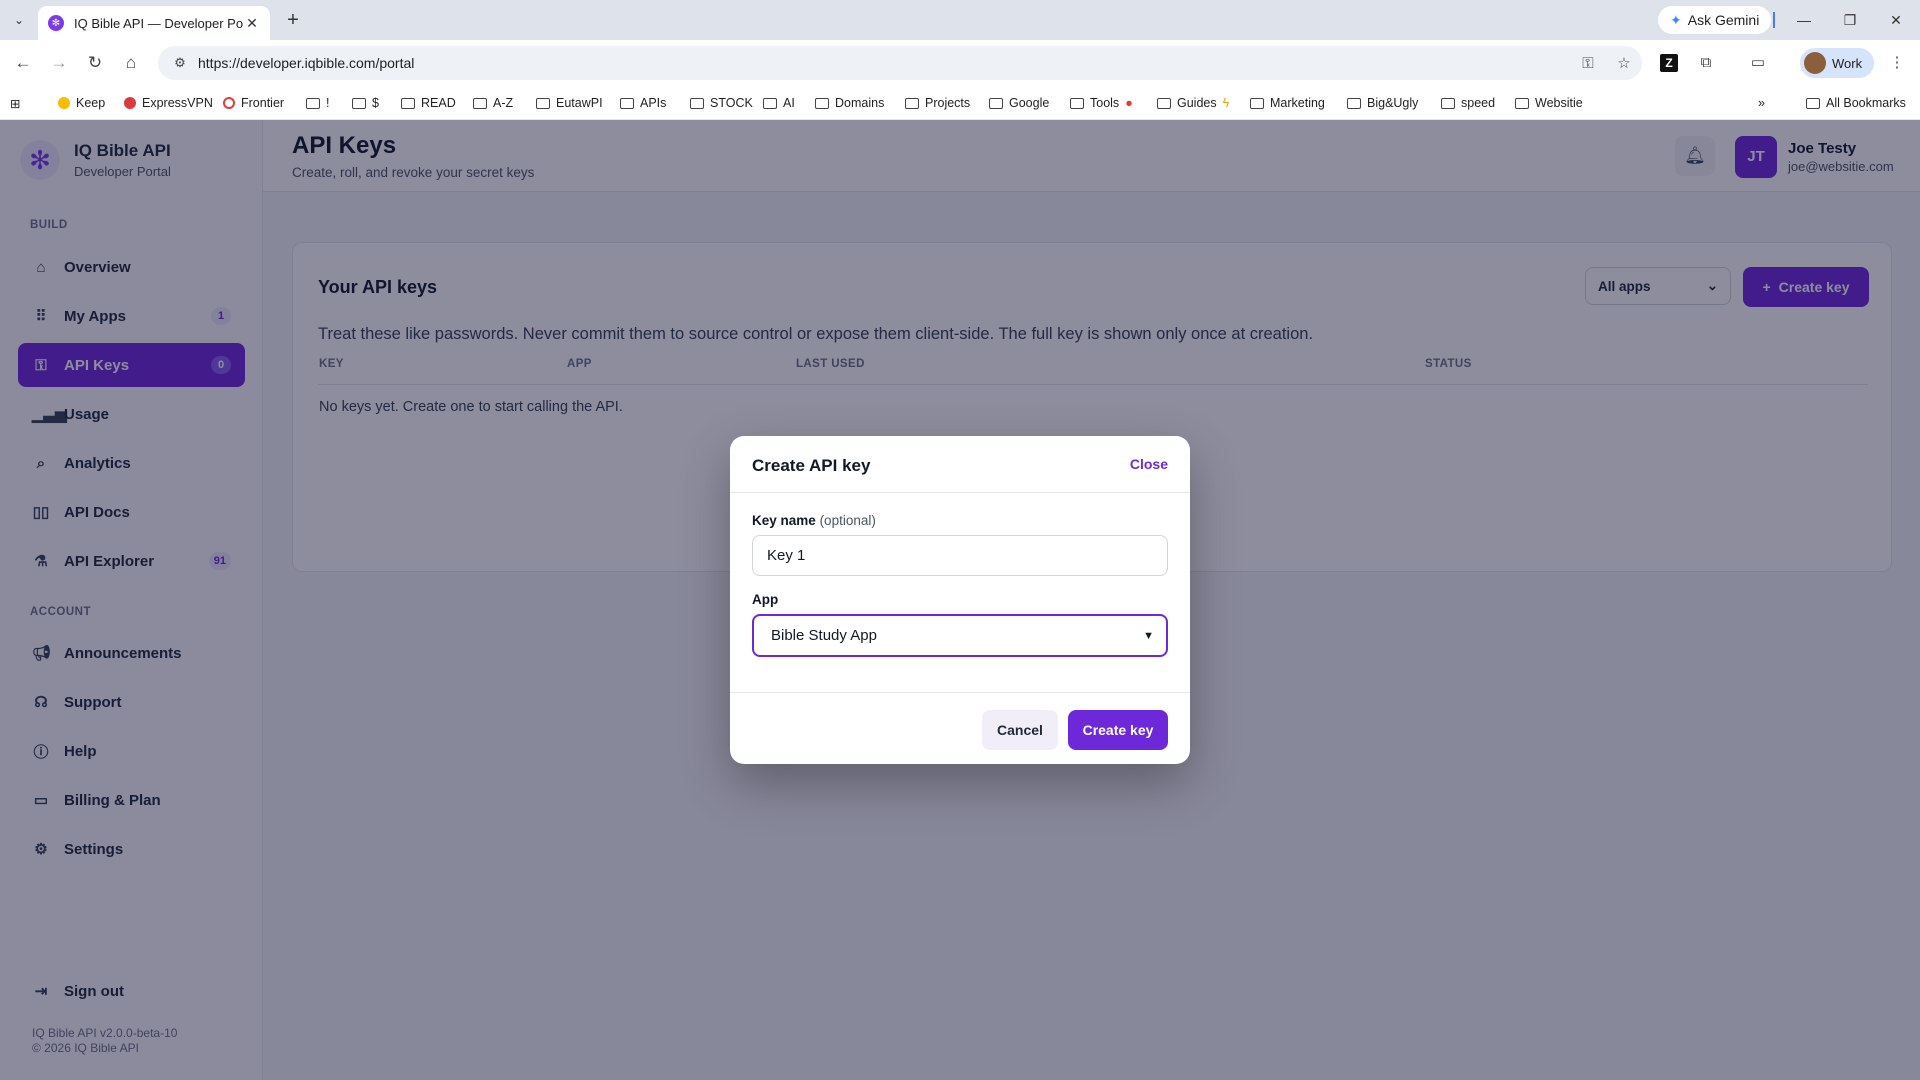 This screenshot has width=1920, height=1080. I want to click on bookmark-label: APIs, so click(653, 103).